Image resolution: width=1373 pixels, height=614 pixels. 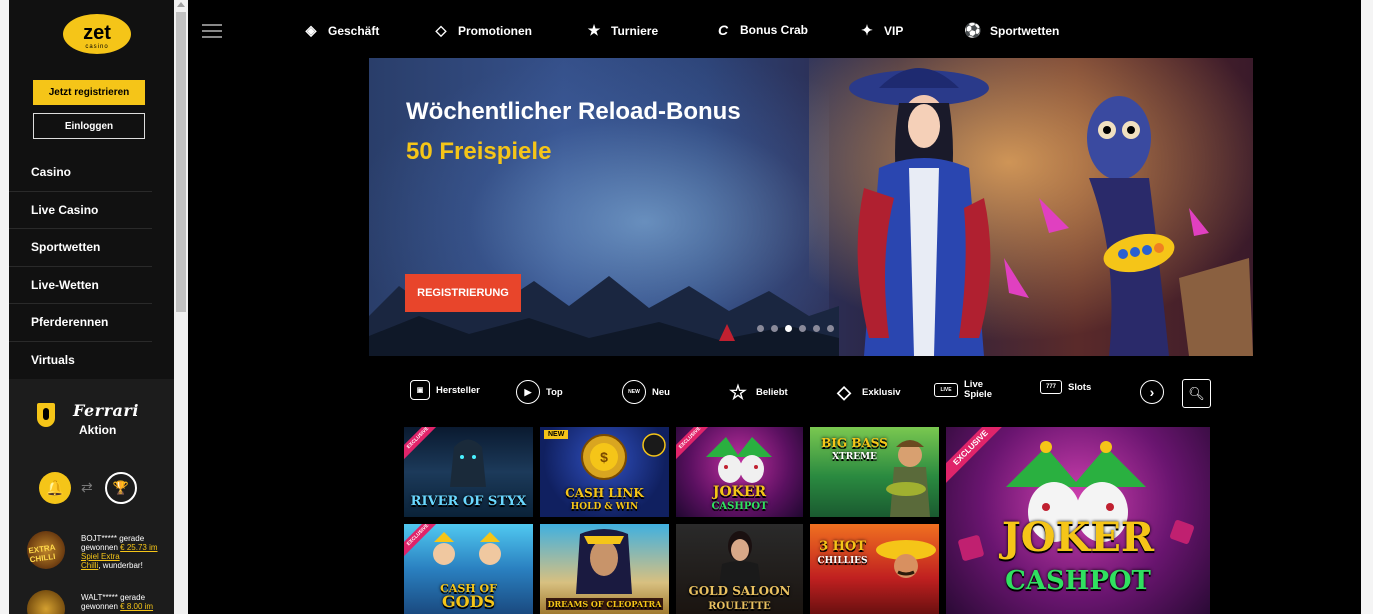 I want to click on category-label: Exklusiv, so click(x=881, y=392).